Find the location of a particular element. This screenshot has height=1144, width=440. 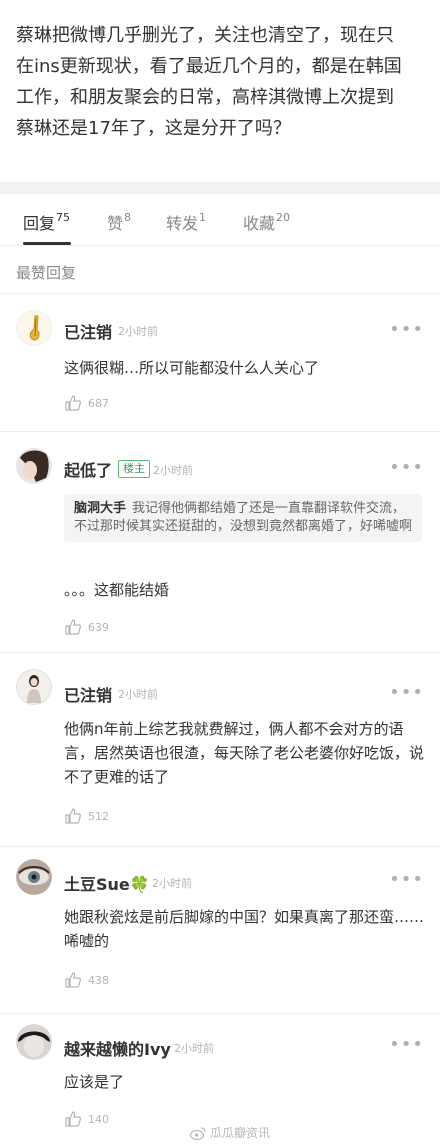

commenter-name: 起低了 is located at coordinates (88, 469).